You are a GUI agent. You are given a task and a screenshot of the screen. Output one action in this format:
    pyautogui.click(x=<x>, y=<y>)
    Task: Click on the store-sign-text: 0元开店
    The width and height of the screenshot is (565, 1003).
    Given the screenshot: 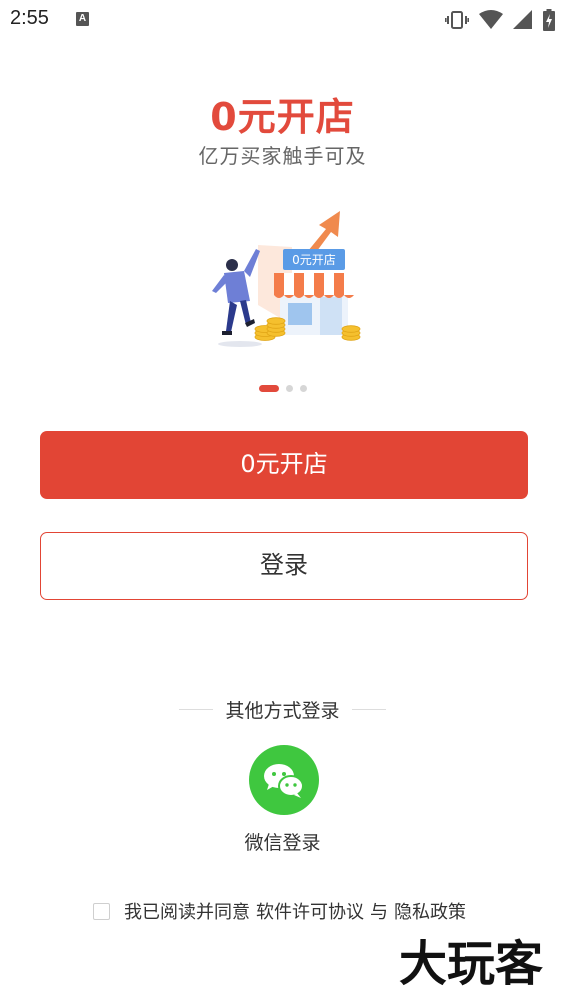 What is the action you would take?
    pyautogui.click(x=314, y=260)
    